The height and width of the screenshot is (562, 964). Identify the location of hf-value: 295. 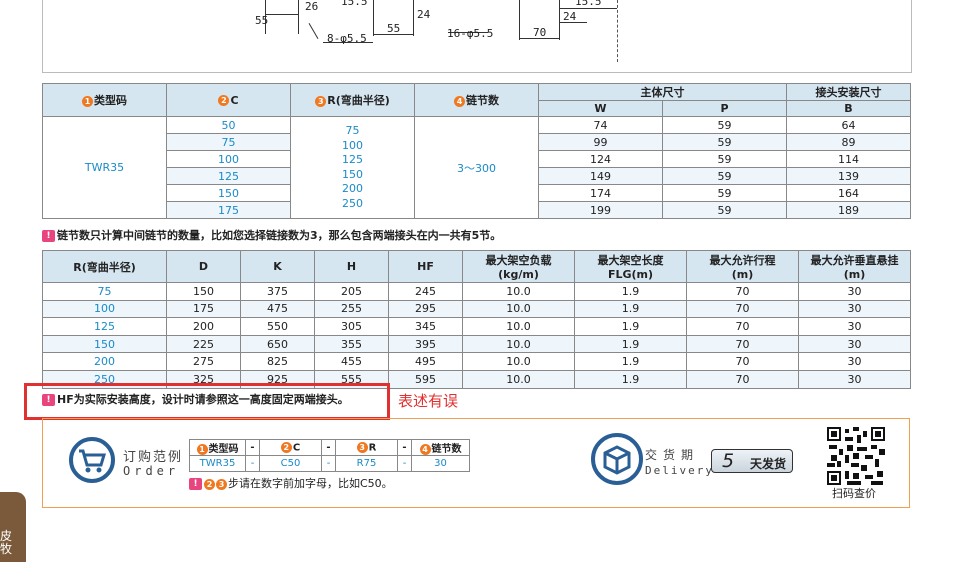
(425, 309).